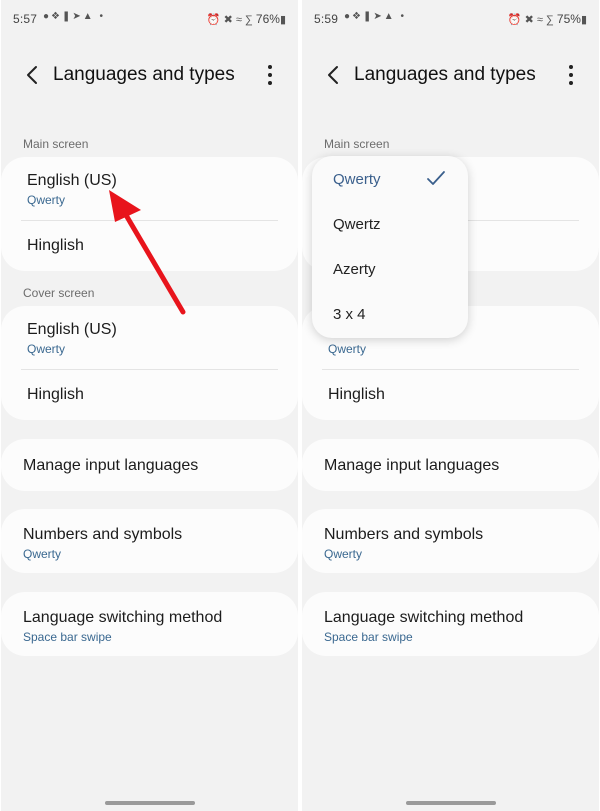 The image size is (600, 811). I want to click on main-language-english-us: English (US) Qwerty, so click(149, 188).